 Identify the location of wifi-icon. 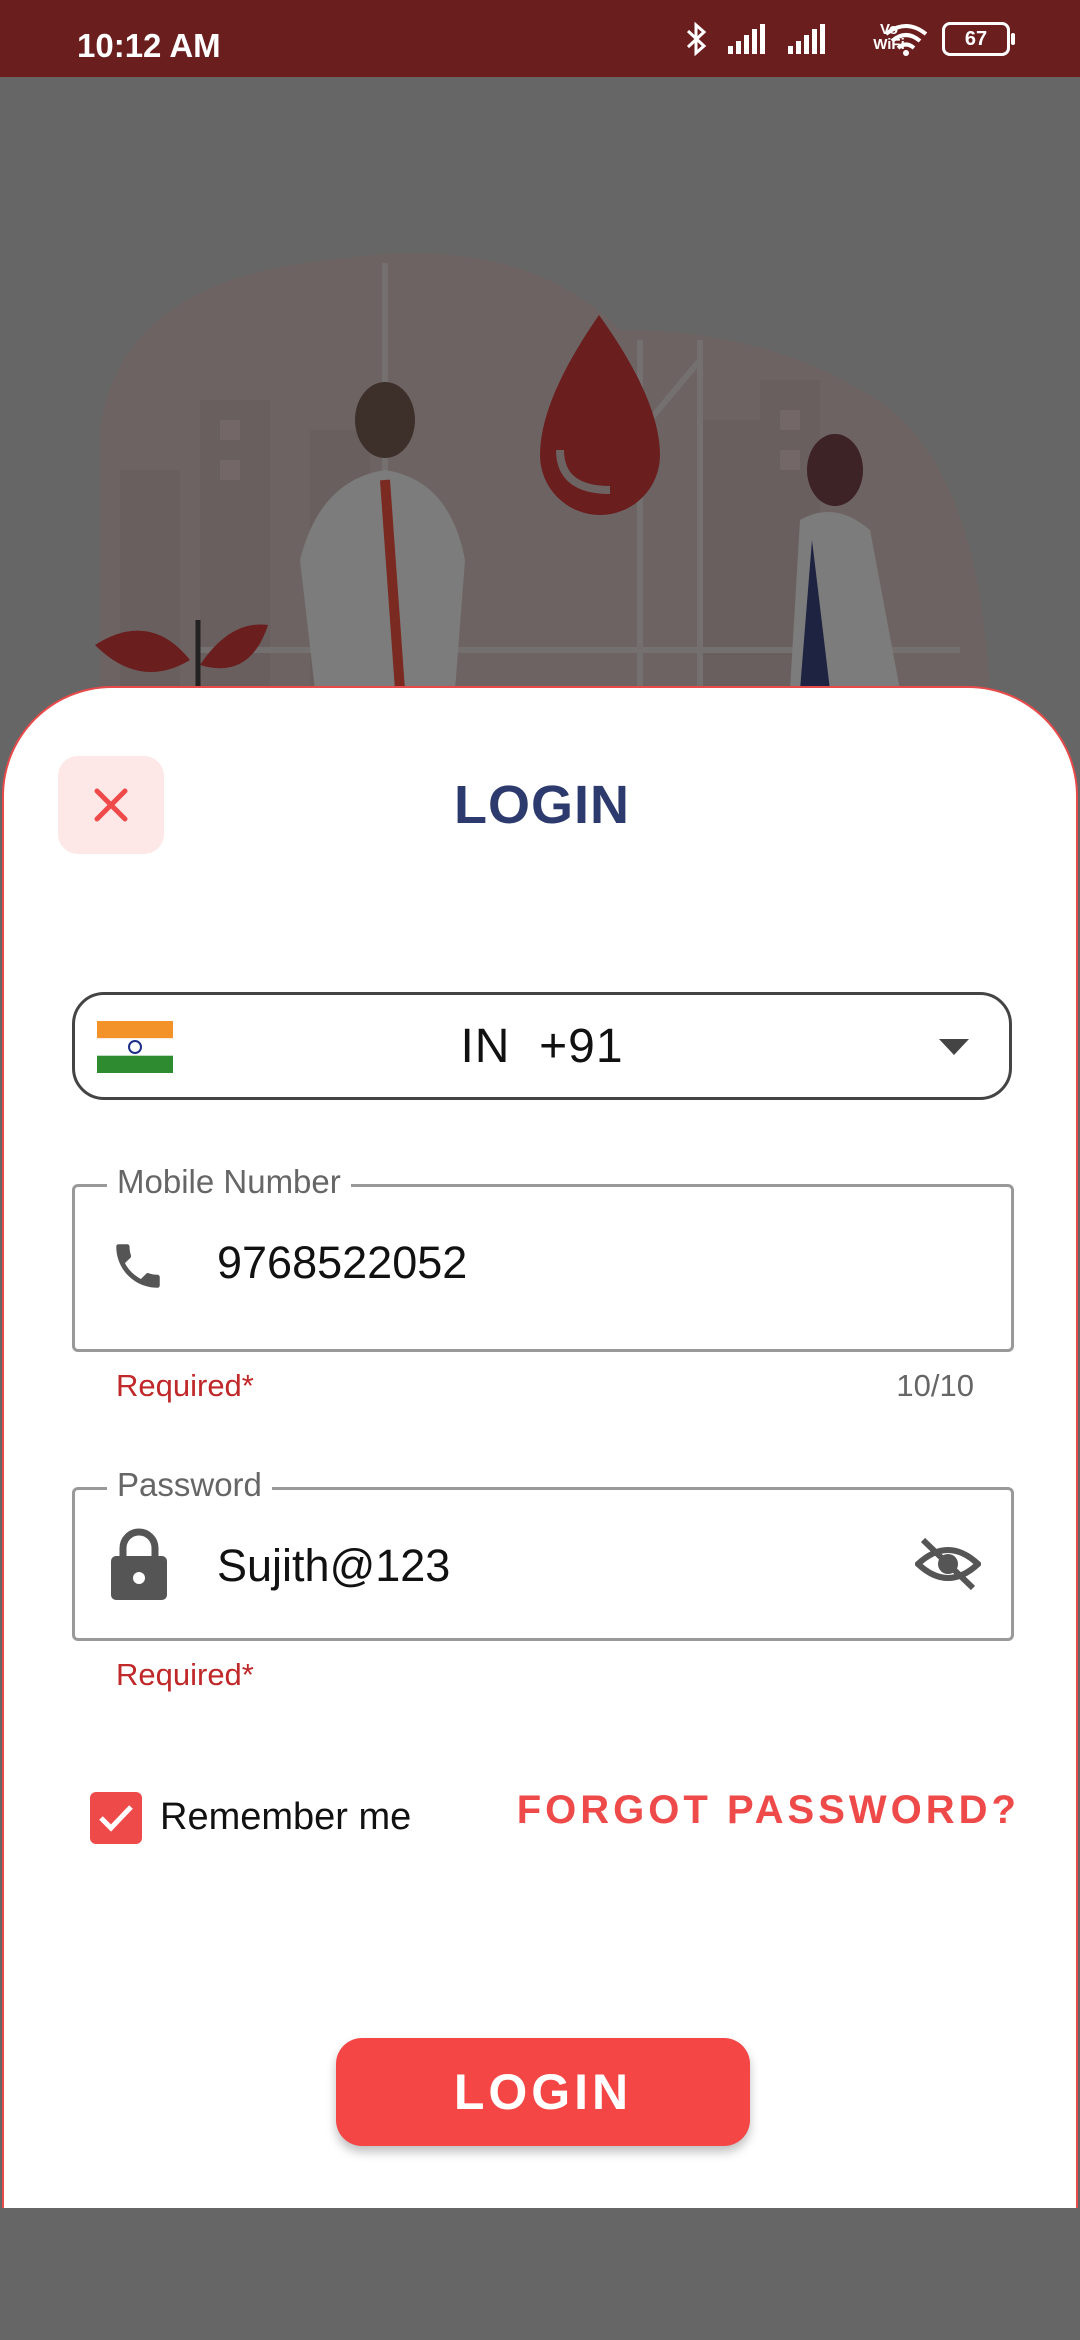
(906, 40).